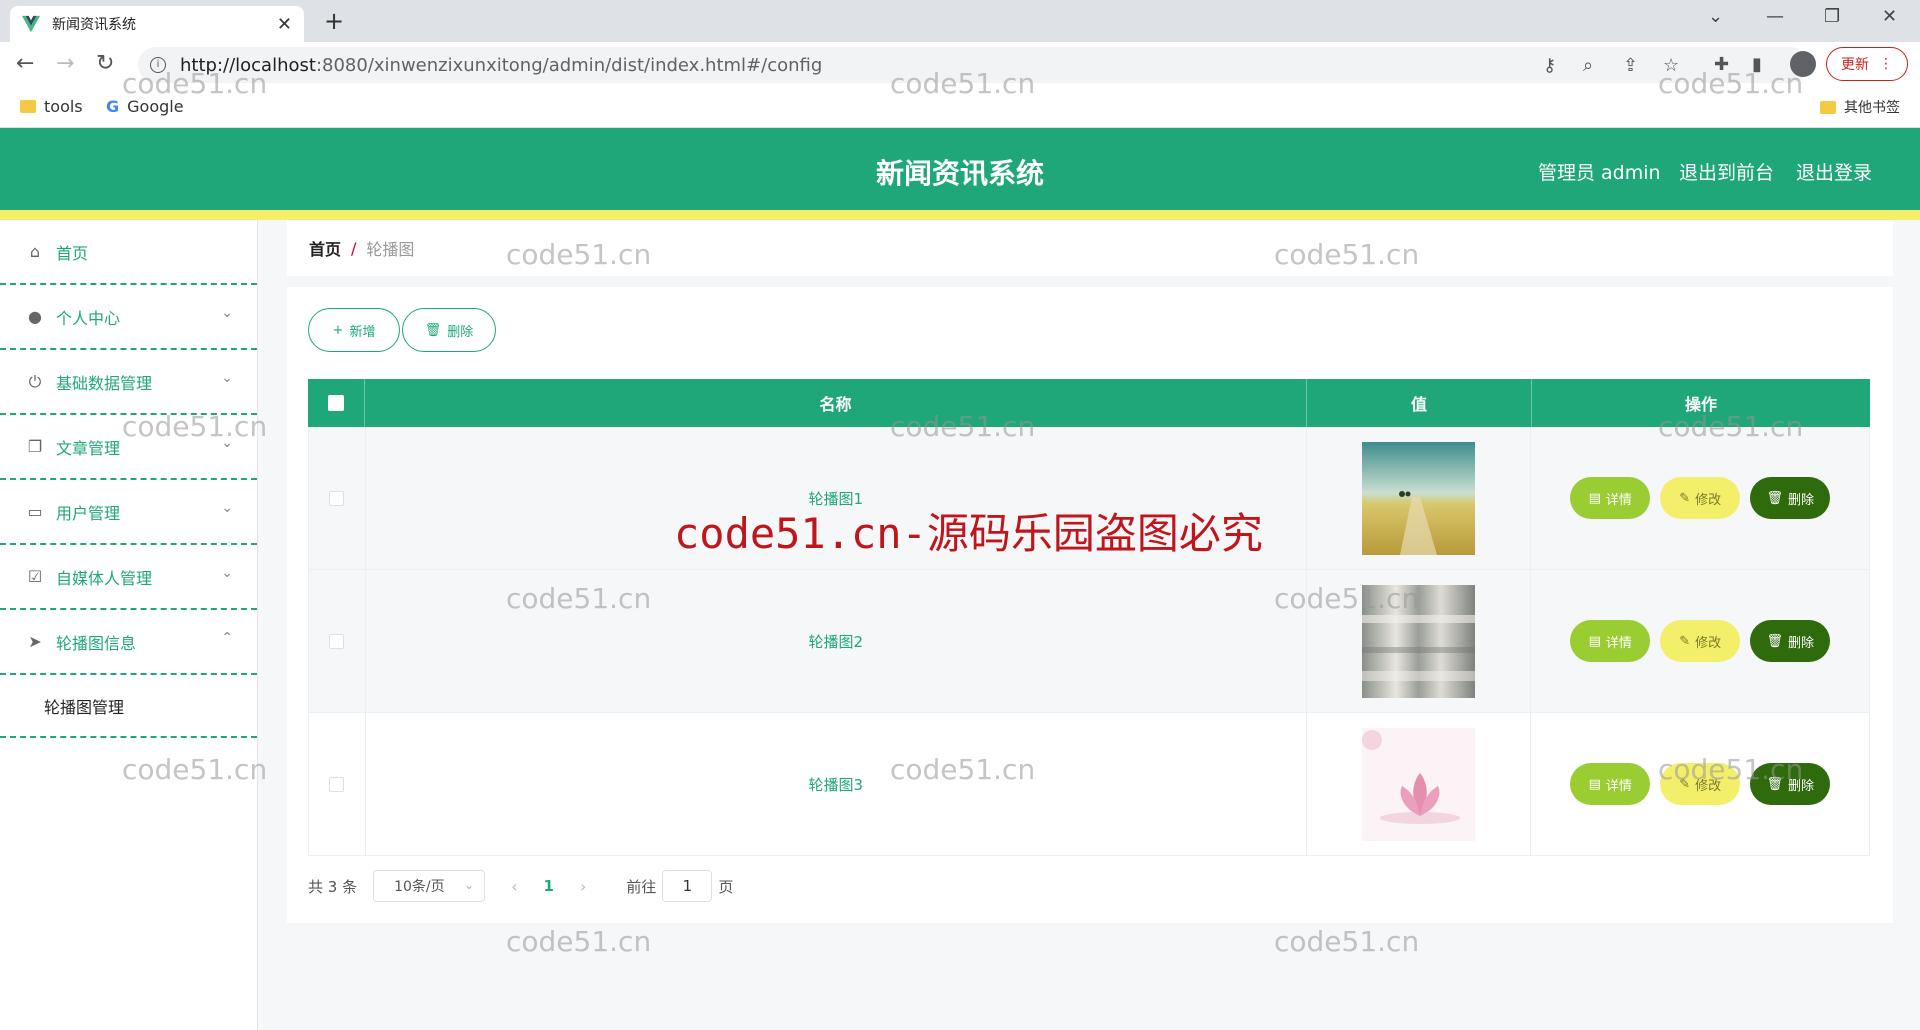  Describe the element at coordinates (84, 707) in the screenshot. I see `sidebar-subitem-label: 轮播图管理` at that location.